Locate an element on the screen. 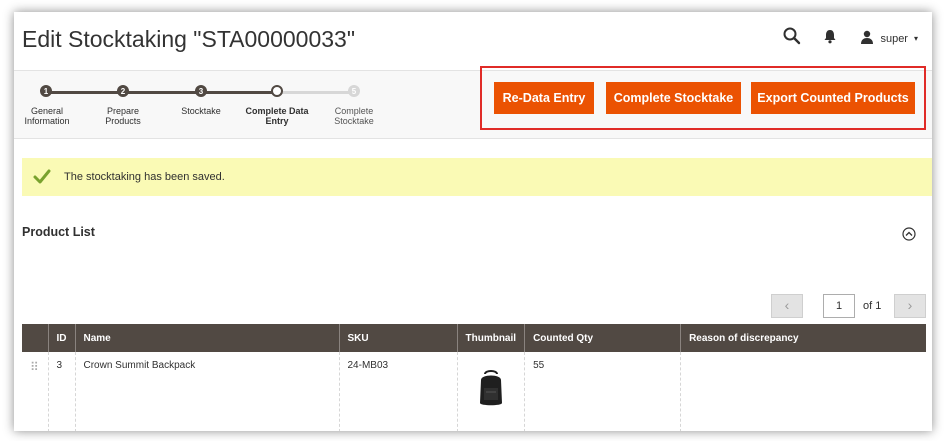  step-1-label: General Information is located at coordinates (48, 116).